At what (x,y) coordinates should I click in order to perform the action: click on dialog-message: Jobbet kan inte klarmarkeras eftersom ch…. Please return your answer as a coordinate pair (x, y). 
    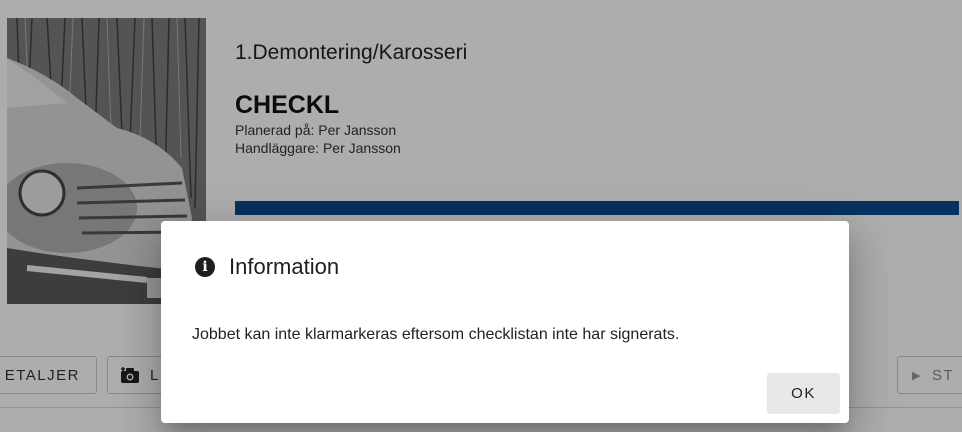
    Looking at the image, I should click on (436, 334).